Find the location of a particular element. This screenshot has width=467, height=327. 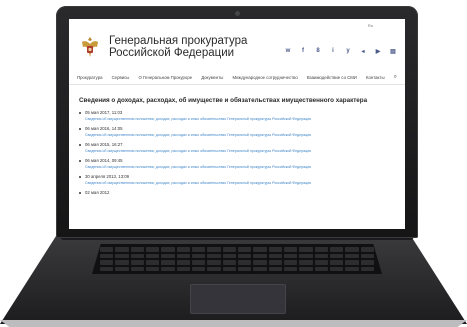

social-links: w f 8 i y ◂ ▶ ▤ is located at coordinates (340, 51).